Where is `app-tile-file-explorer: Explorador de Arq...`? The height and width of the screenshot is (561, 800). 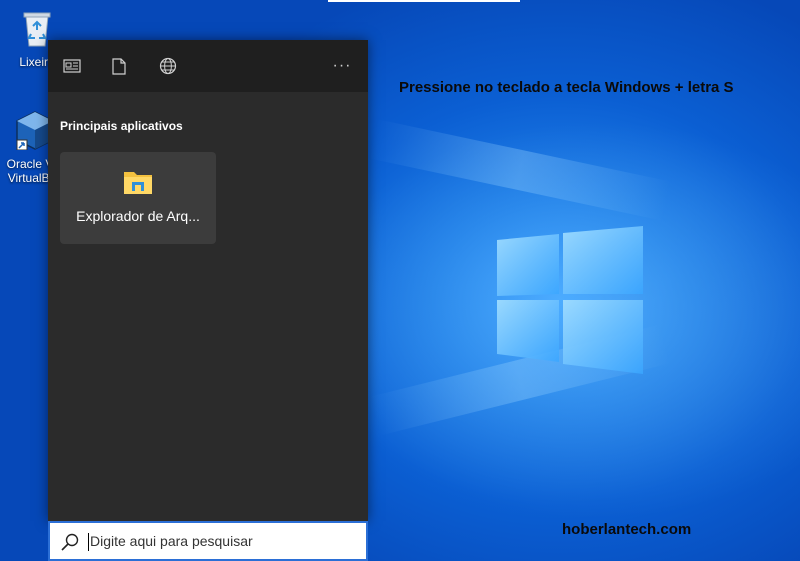
app-tile-file-explorer: Explorador de Arq... is located at coordinates (138, 198).